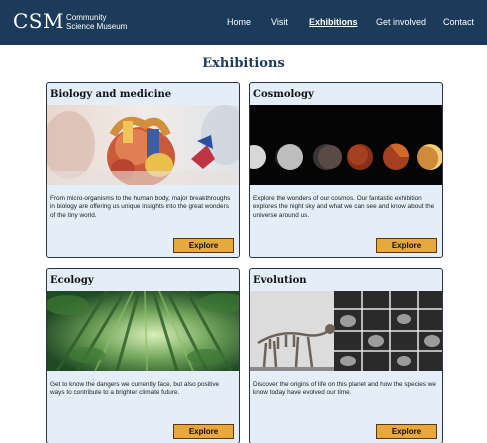 This screenshot has width=487, height=443. I want to click on animal-skeletons-display-image, so click(346, 331).